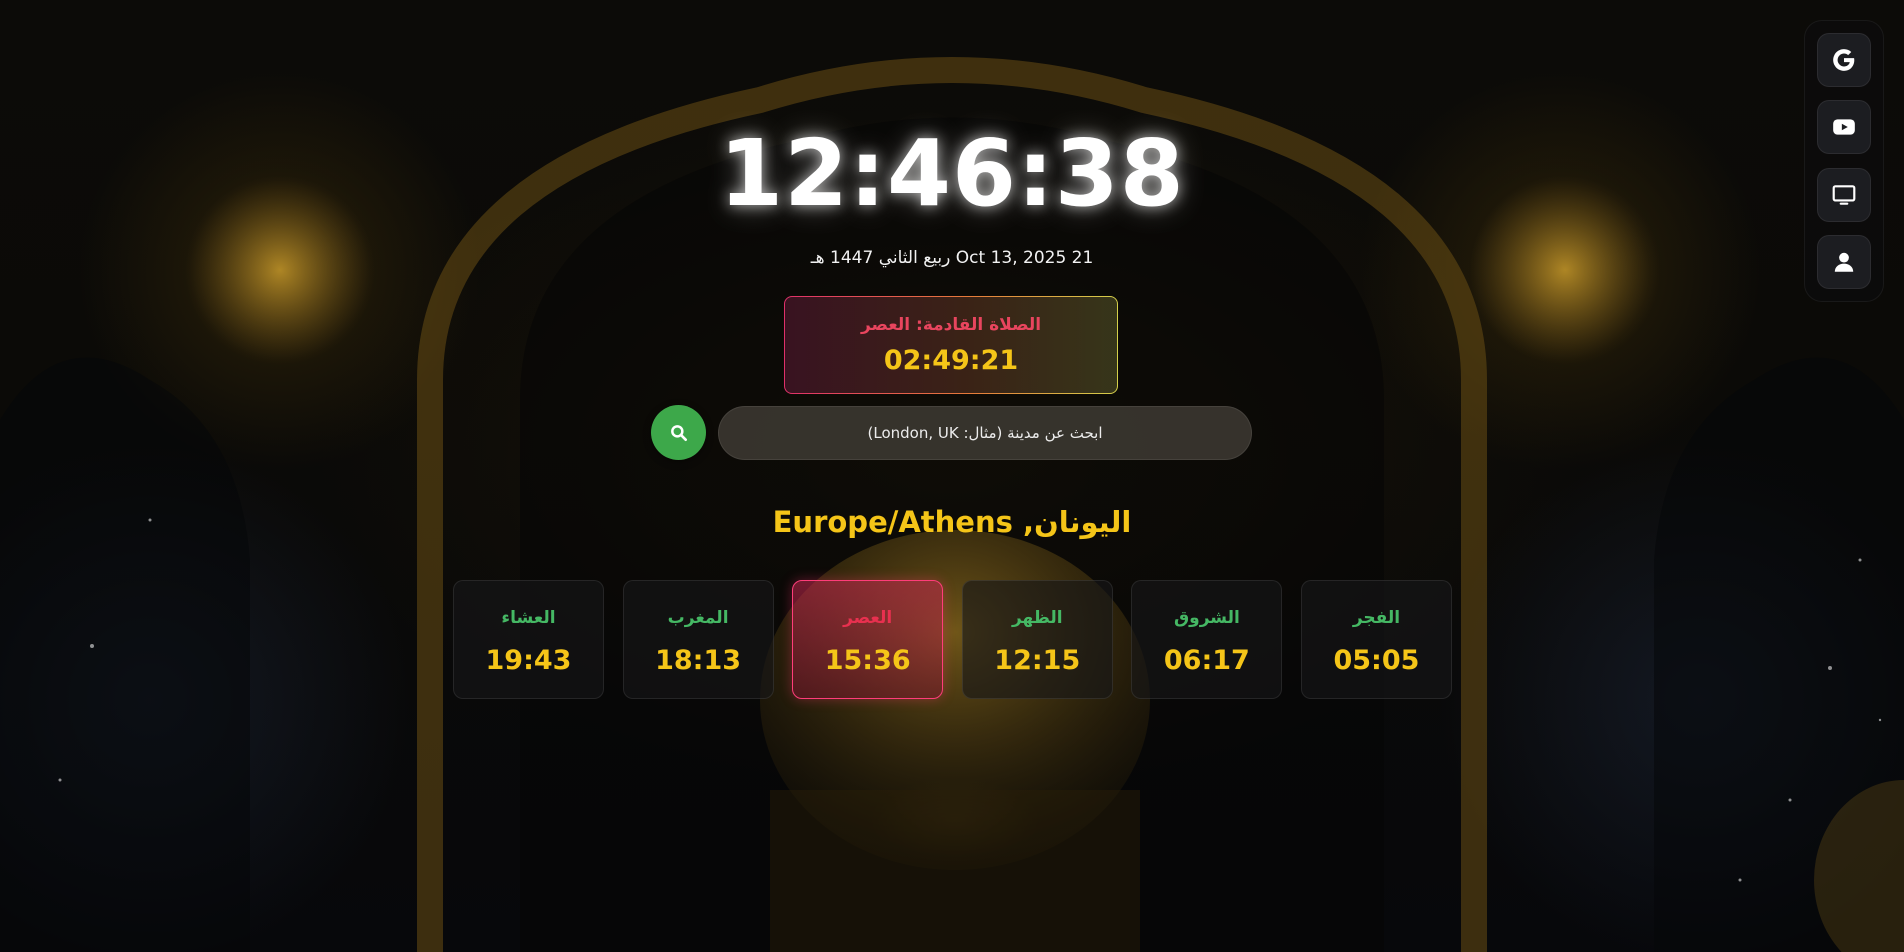 The image size is (1904, 952). Describe the element at coordinates (698, 618) in the screenshot. I see `prayer-name: المغرب` at that location.